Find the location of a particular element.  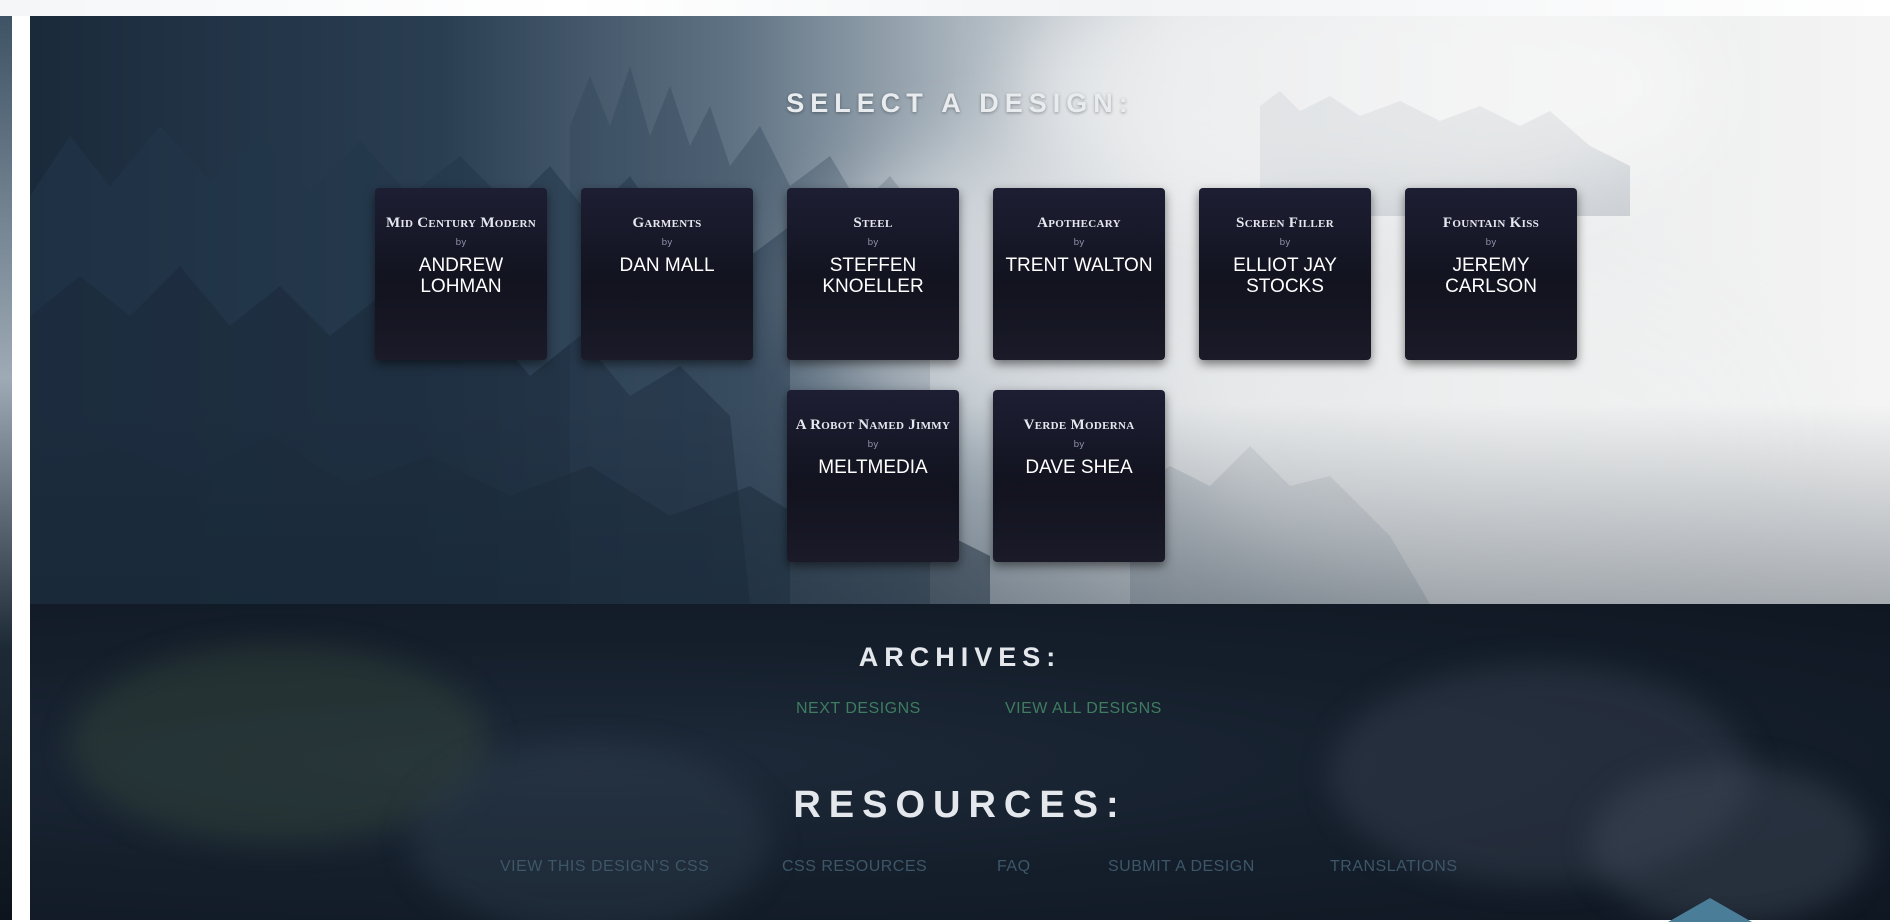

design-card-verde-moderna: Verde Moderna by Dave Shea is located at coordinates (1079, 476).